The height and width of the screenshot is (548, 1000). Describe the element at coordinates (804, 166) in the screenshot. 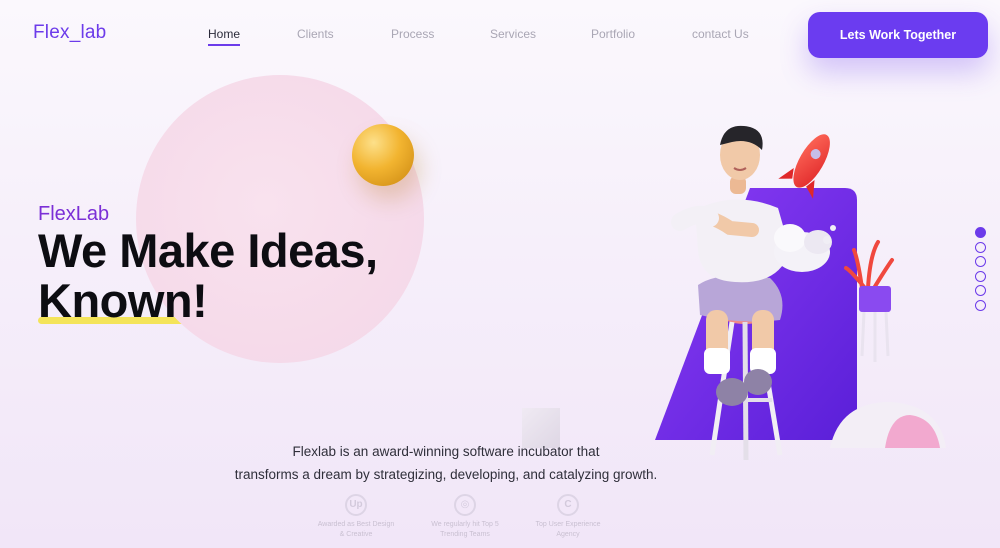

I see `rocket-shape` at that location.